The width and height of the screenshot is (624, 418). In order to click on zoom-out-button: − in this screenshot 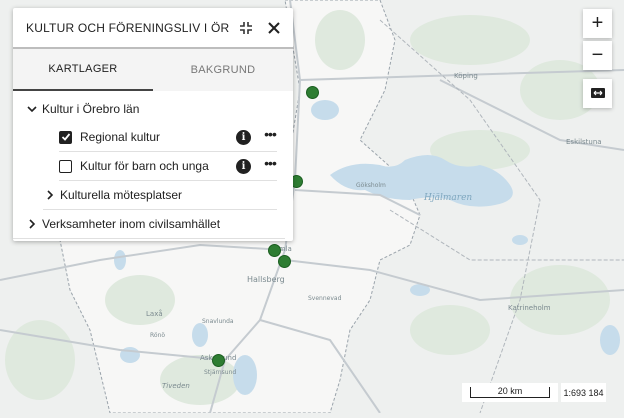, I will do `click(597, 55)`.